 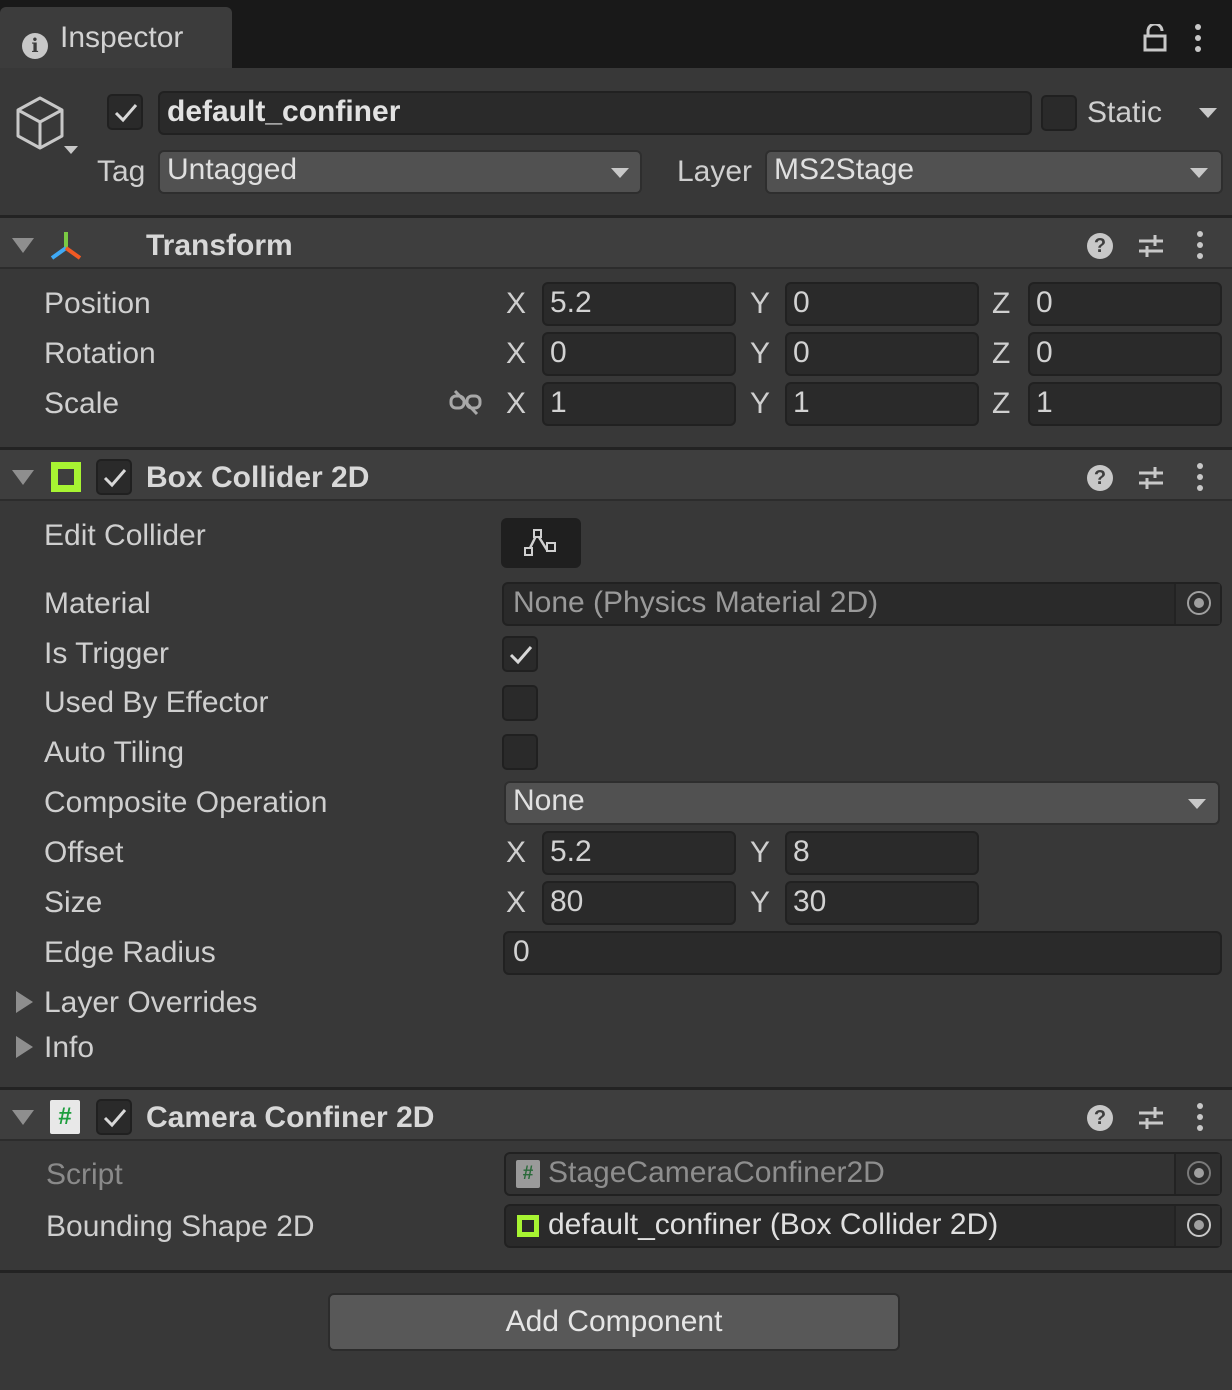 What do you see at coordinates (73, 902) in the screenshot?
I see `size-label: Size` at bounding box center [73, 902].